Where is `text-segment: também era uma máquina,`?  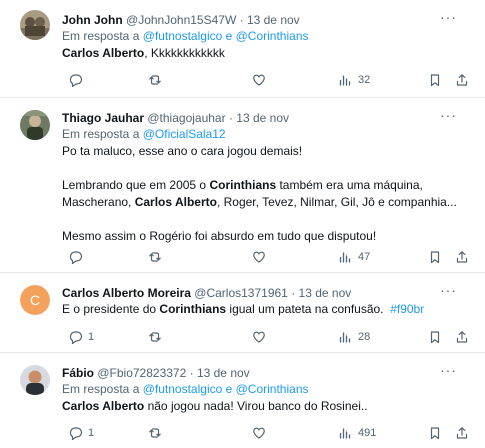
text-segment: também era uma máquina, is located at coordinates (349, 185).